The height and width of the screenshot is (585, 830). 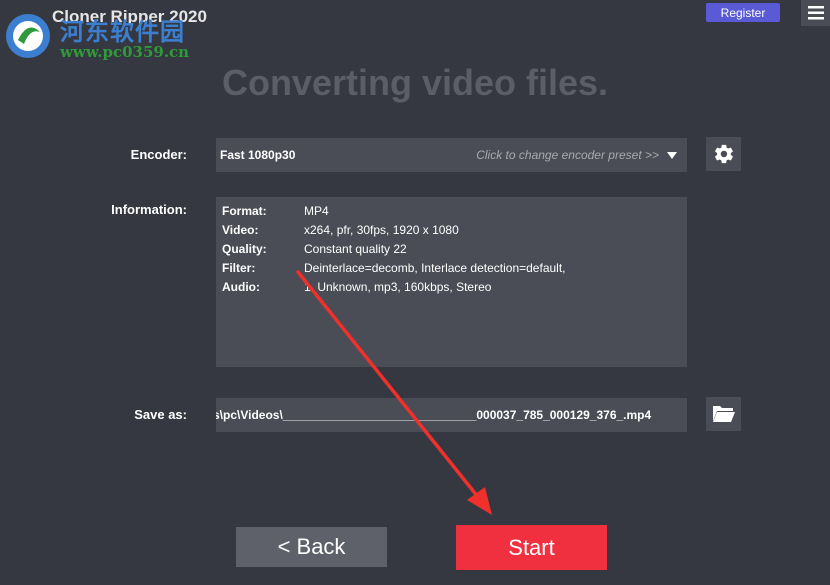 I want to click on info-row-video: Video: x264, pfr, 30fps, 1920 x 1080, so click(x=340, y=230).